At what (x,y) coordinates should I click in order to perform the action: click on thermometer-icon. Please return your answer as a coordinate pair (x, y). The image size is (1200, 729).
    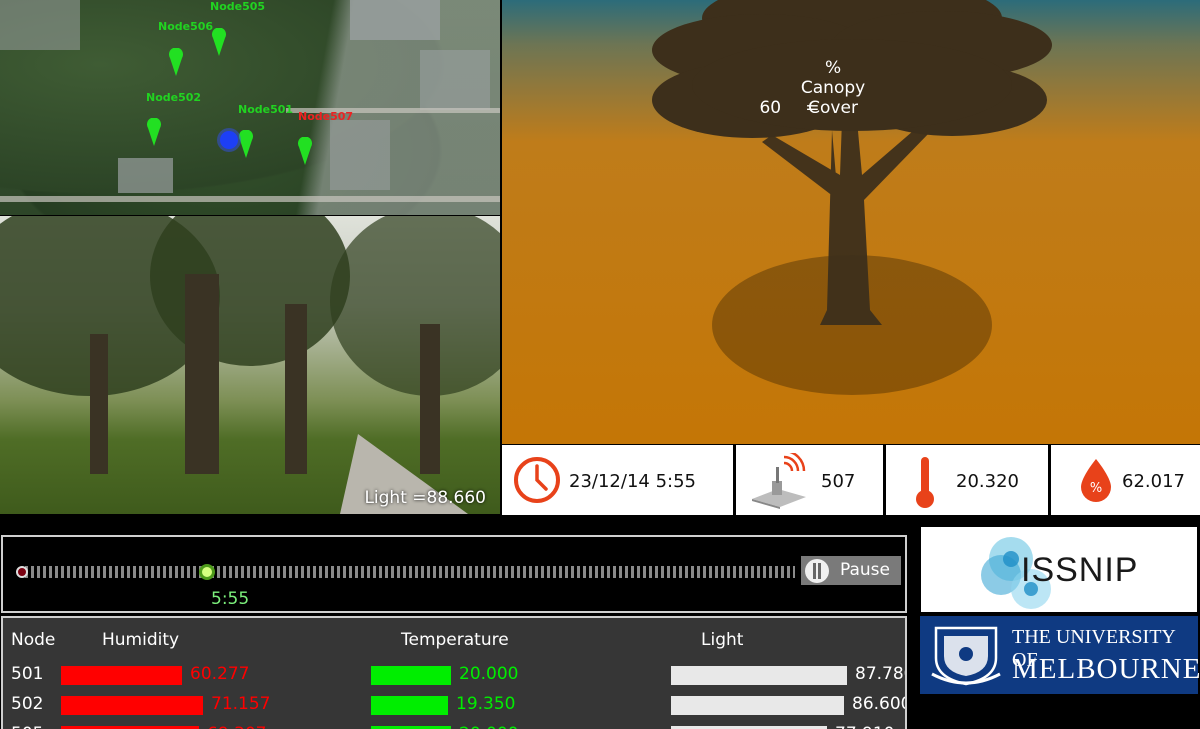
    Looking at the image, I should click on (925, 482).